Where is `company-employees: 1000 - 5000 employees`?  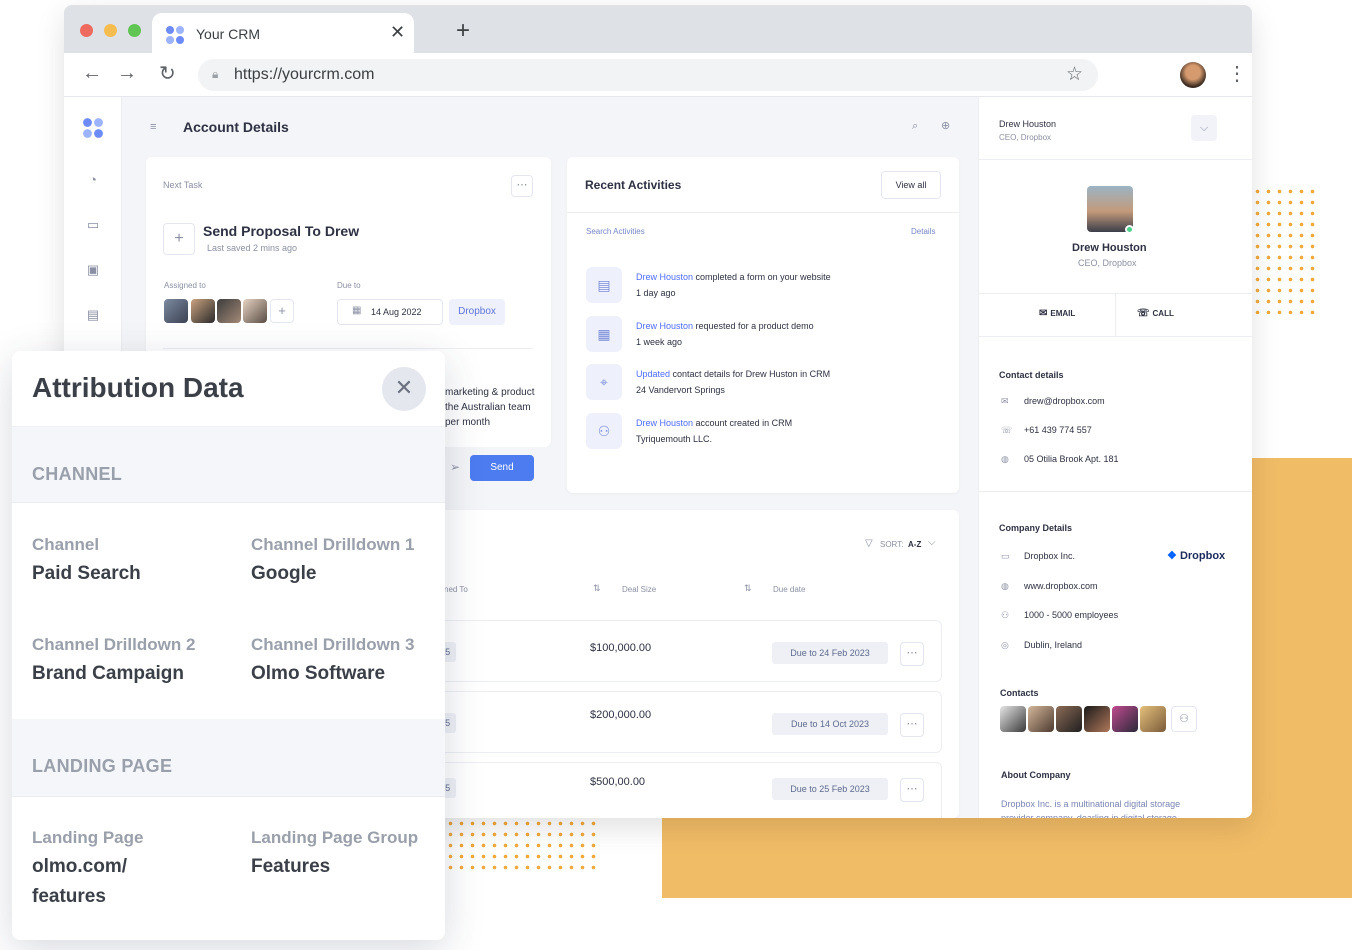 company-employees: 1000 - 5000 employees is located at coordinates (1071, 615).